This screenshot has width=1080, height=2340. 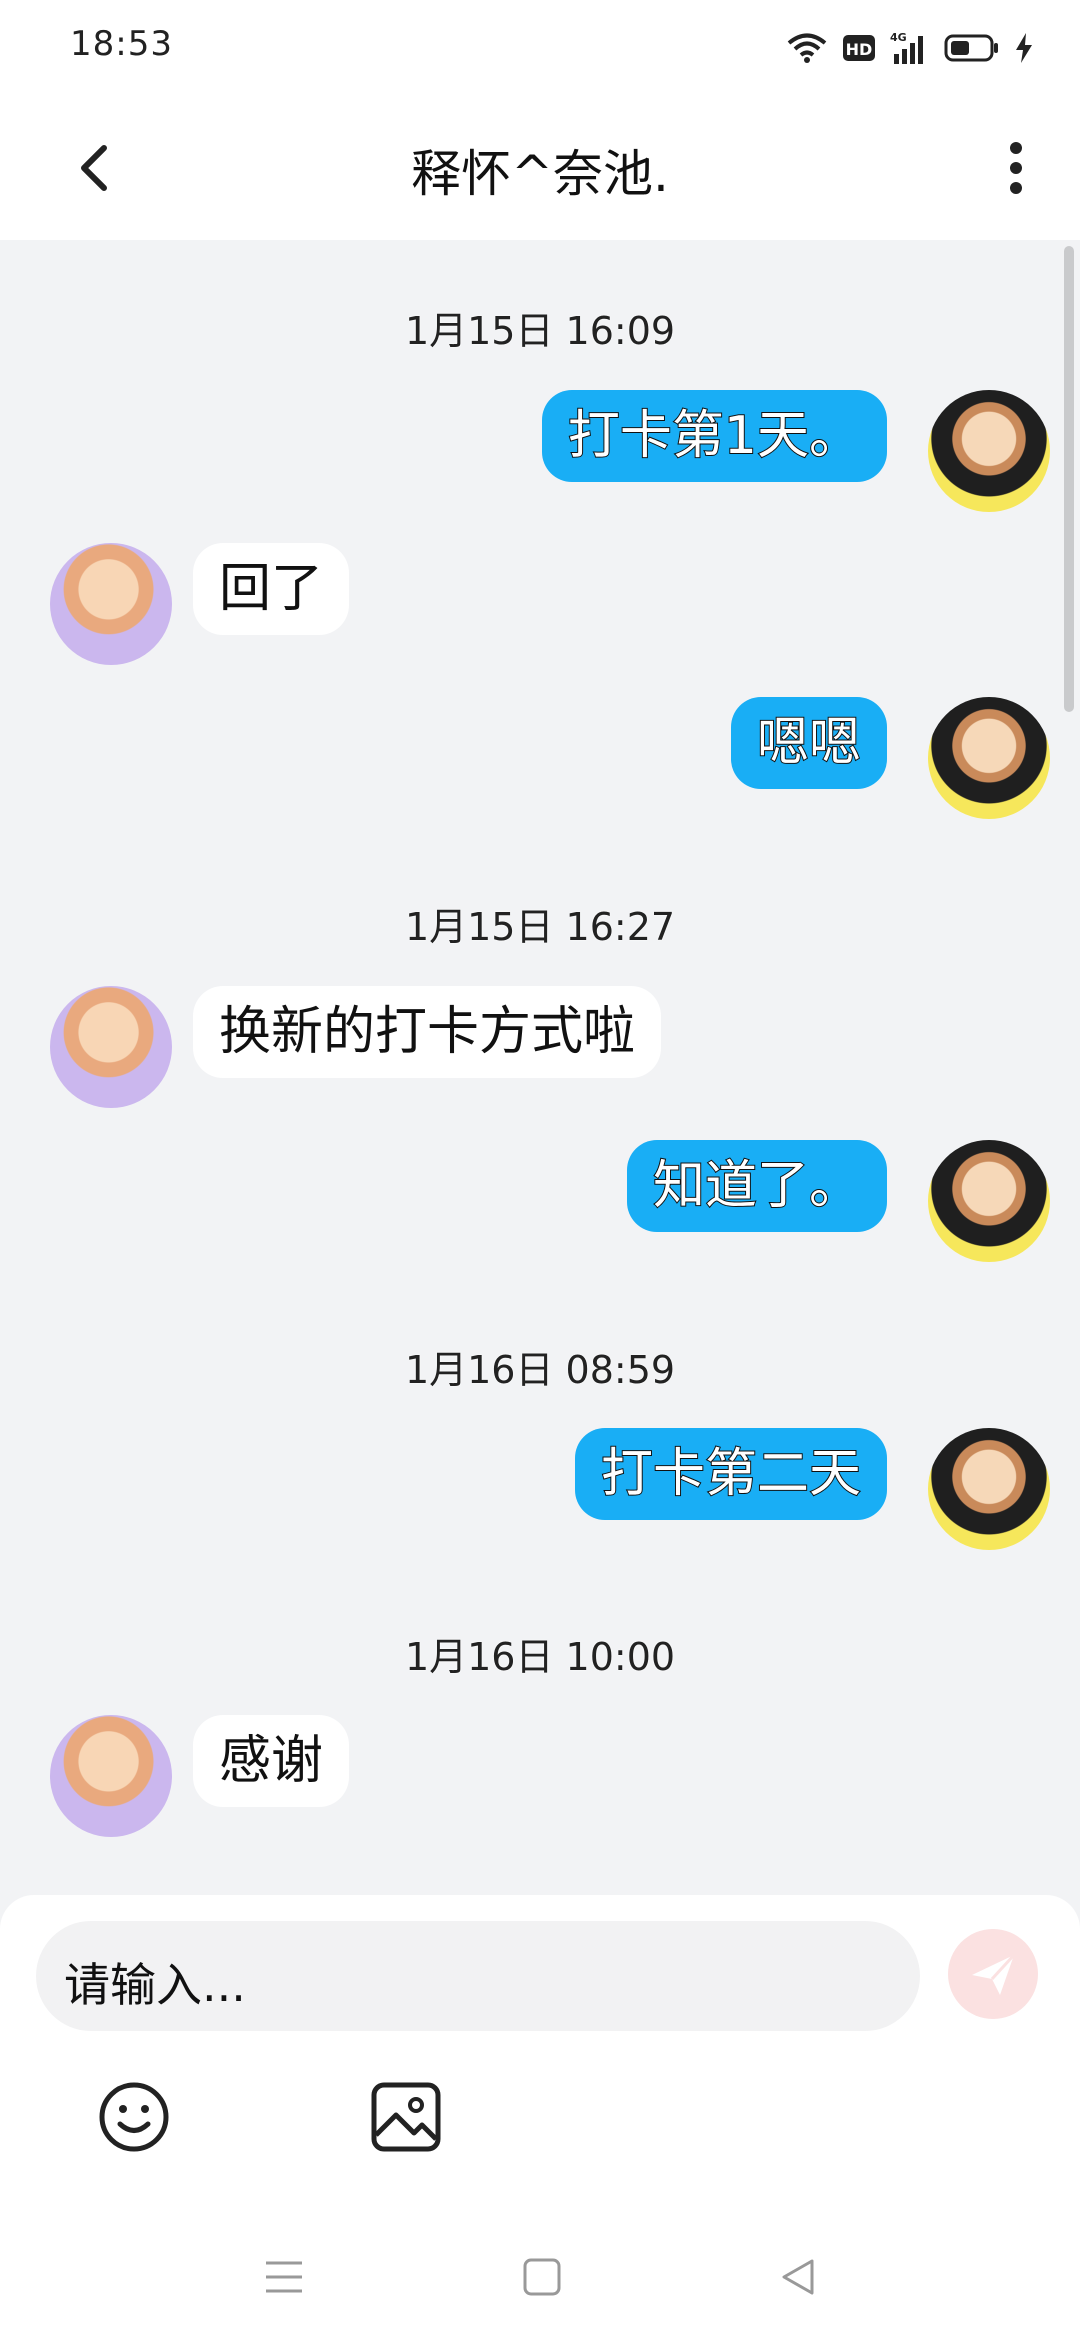 I want to click on send-icon, so click(x=994, y=1974).